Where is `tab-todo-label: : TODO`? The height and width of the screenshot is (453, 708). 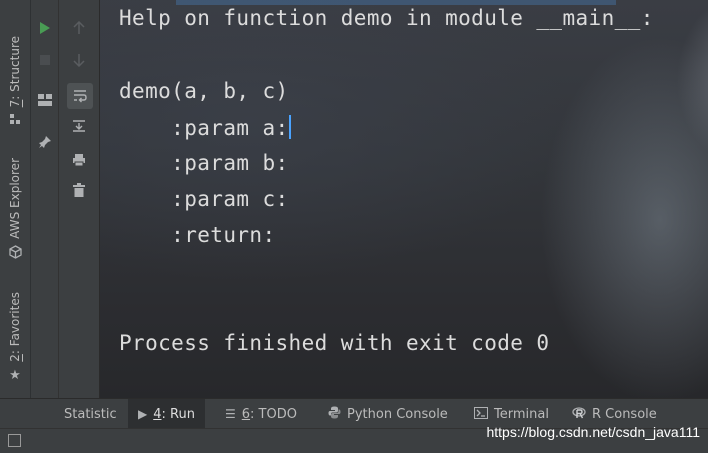
tab-todo-label: : TODO is located at coordinates (273, 414).